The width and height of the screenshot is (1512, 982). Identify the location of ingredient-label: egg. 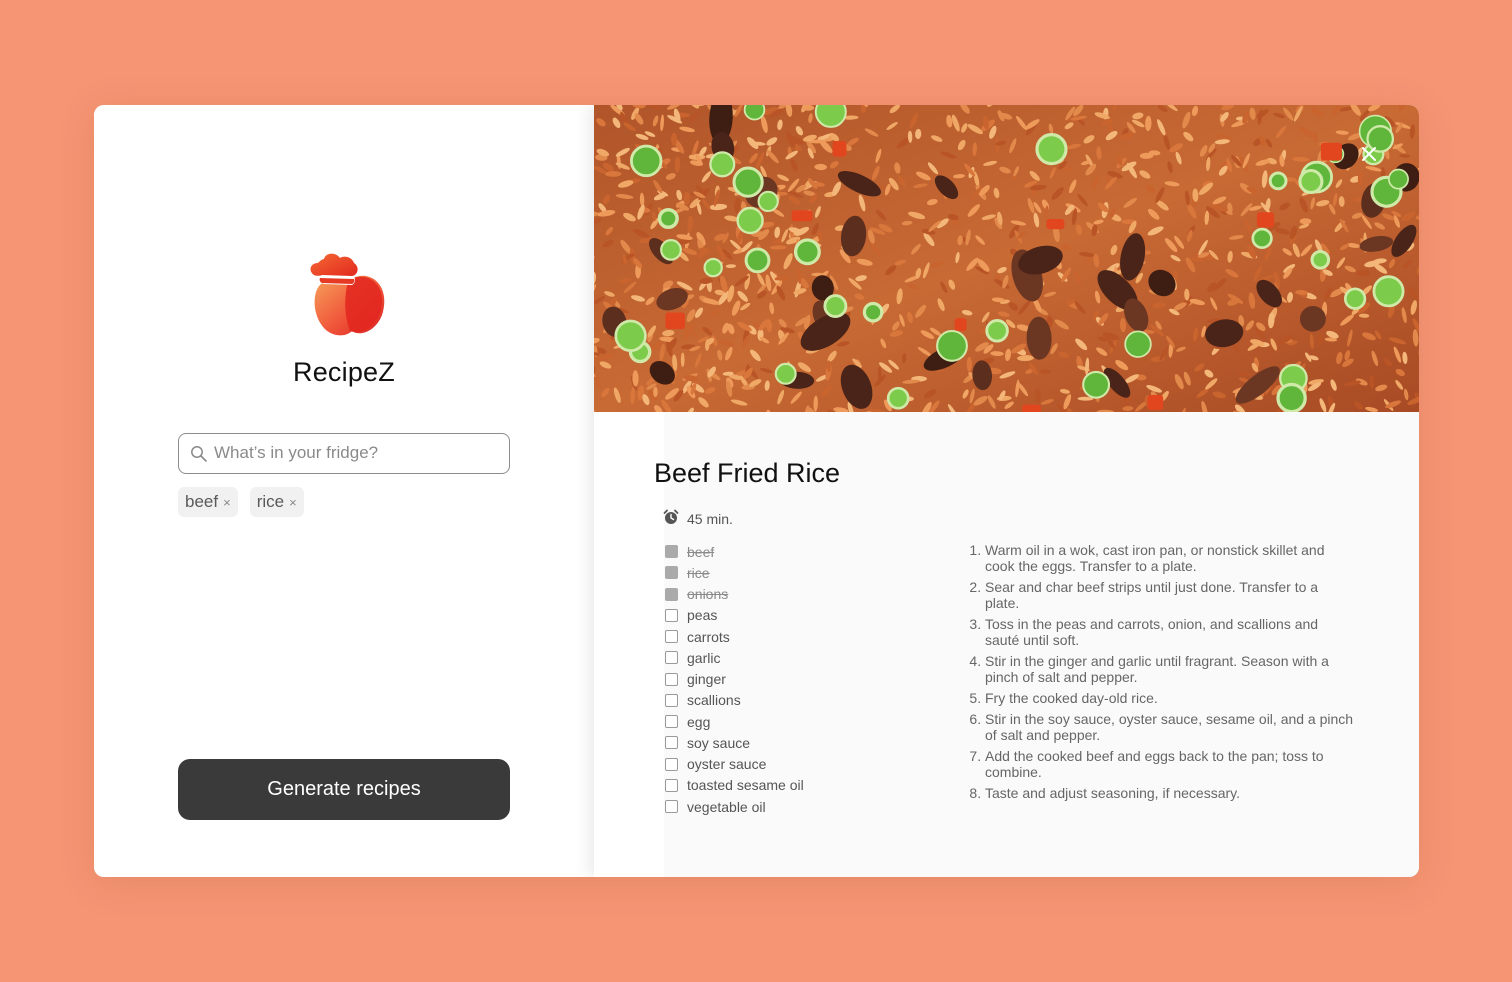
(699, 721).